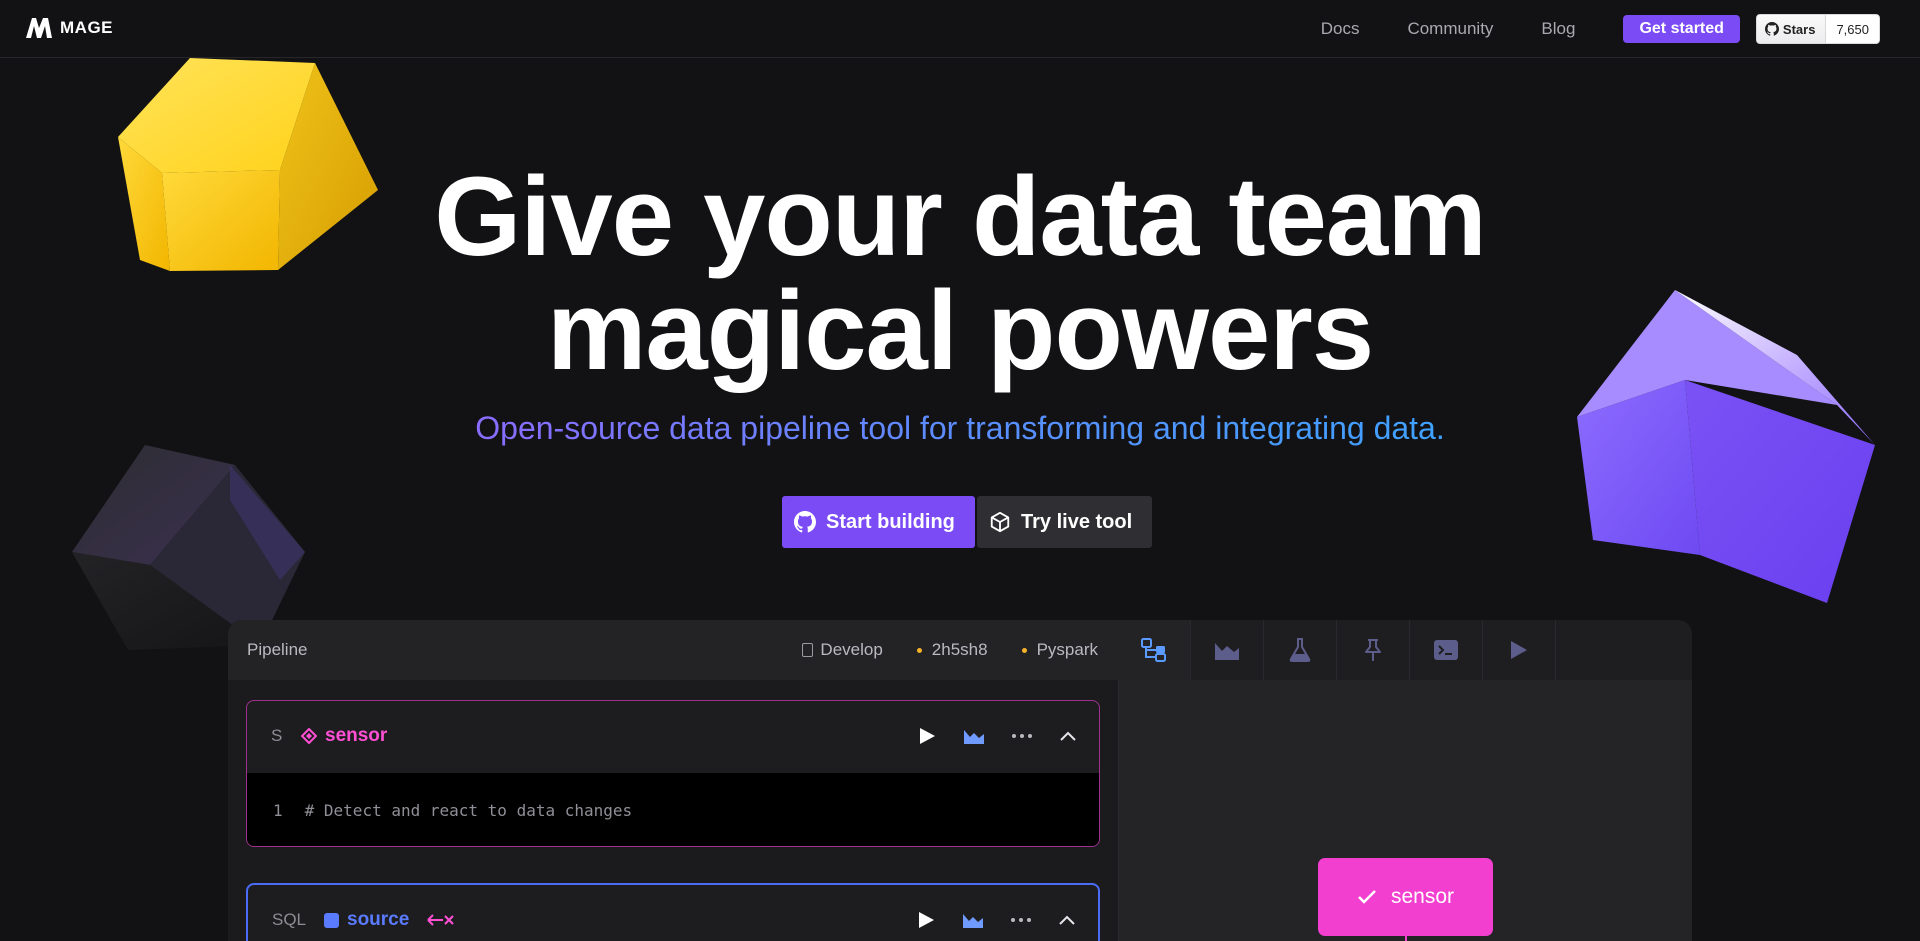 This screenshot has height=941, width=1920. What do you see at coordinates (890, 521) in the screenshot?
I see `start-building-label: Start building` at bounding box center [890, 521].